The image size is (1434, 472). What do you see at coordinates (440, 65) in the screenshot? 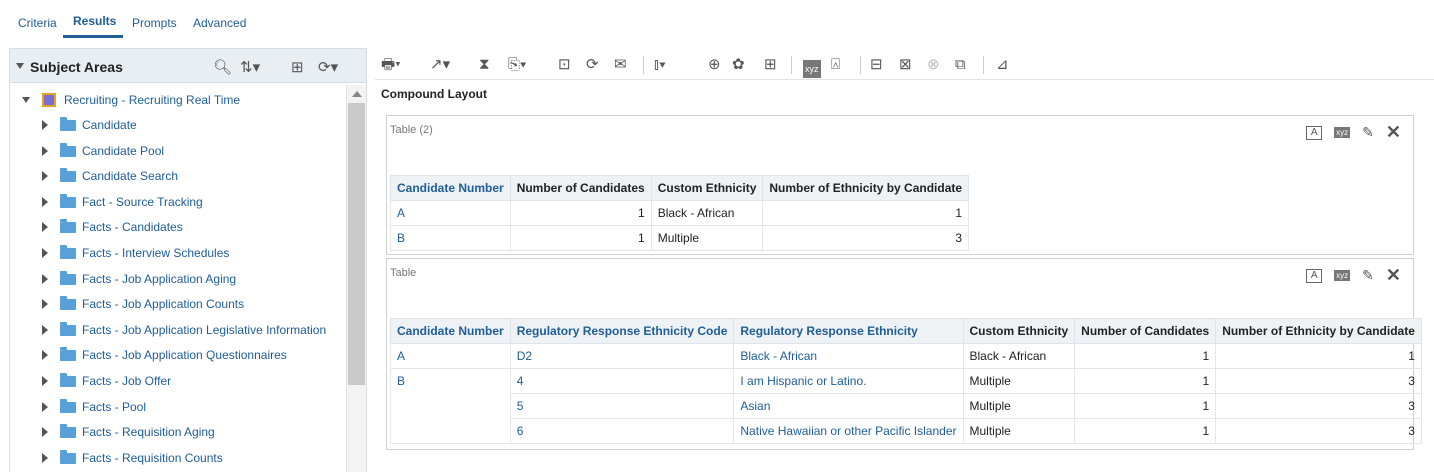
I see `export-icon: ↗▾` at bounding box center [440, 65].